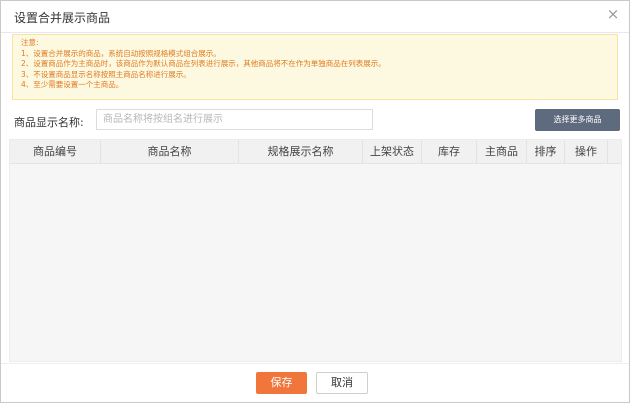 The height and width of the screenshot is (403, 630). Describe the element at coordinates (55, 151) in the screenshot. I see `column-header-product-code: 商品编号` at that location.